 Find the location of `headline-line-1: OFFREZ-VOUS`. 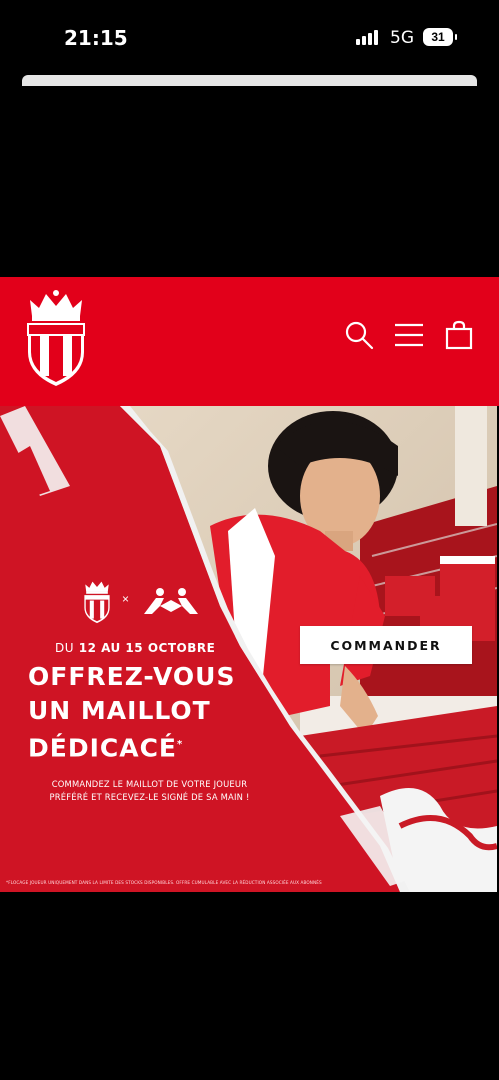

headline-line-1: OFFREZ-VOUS is located at coordinates (132, 676).